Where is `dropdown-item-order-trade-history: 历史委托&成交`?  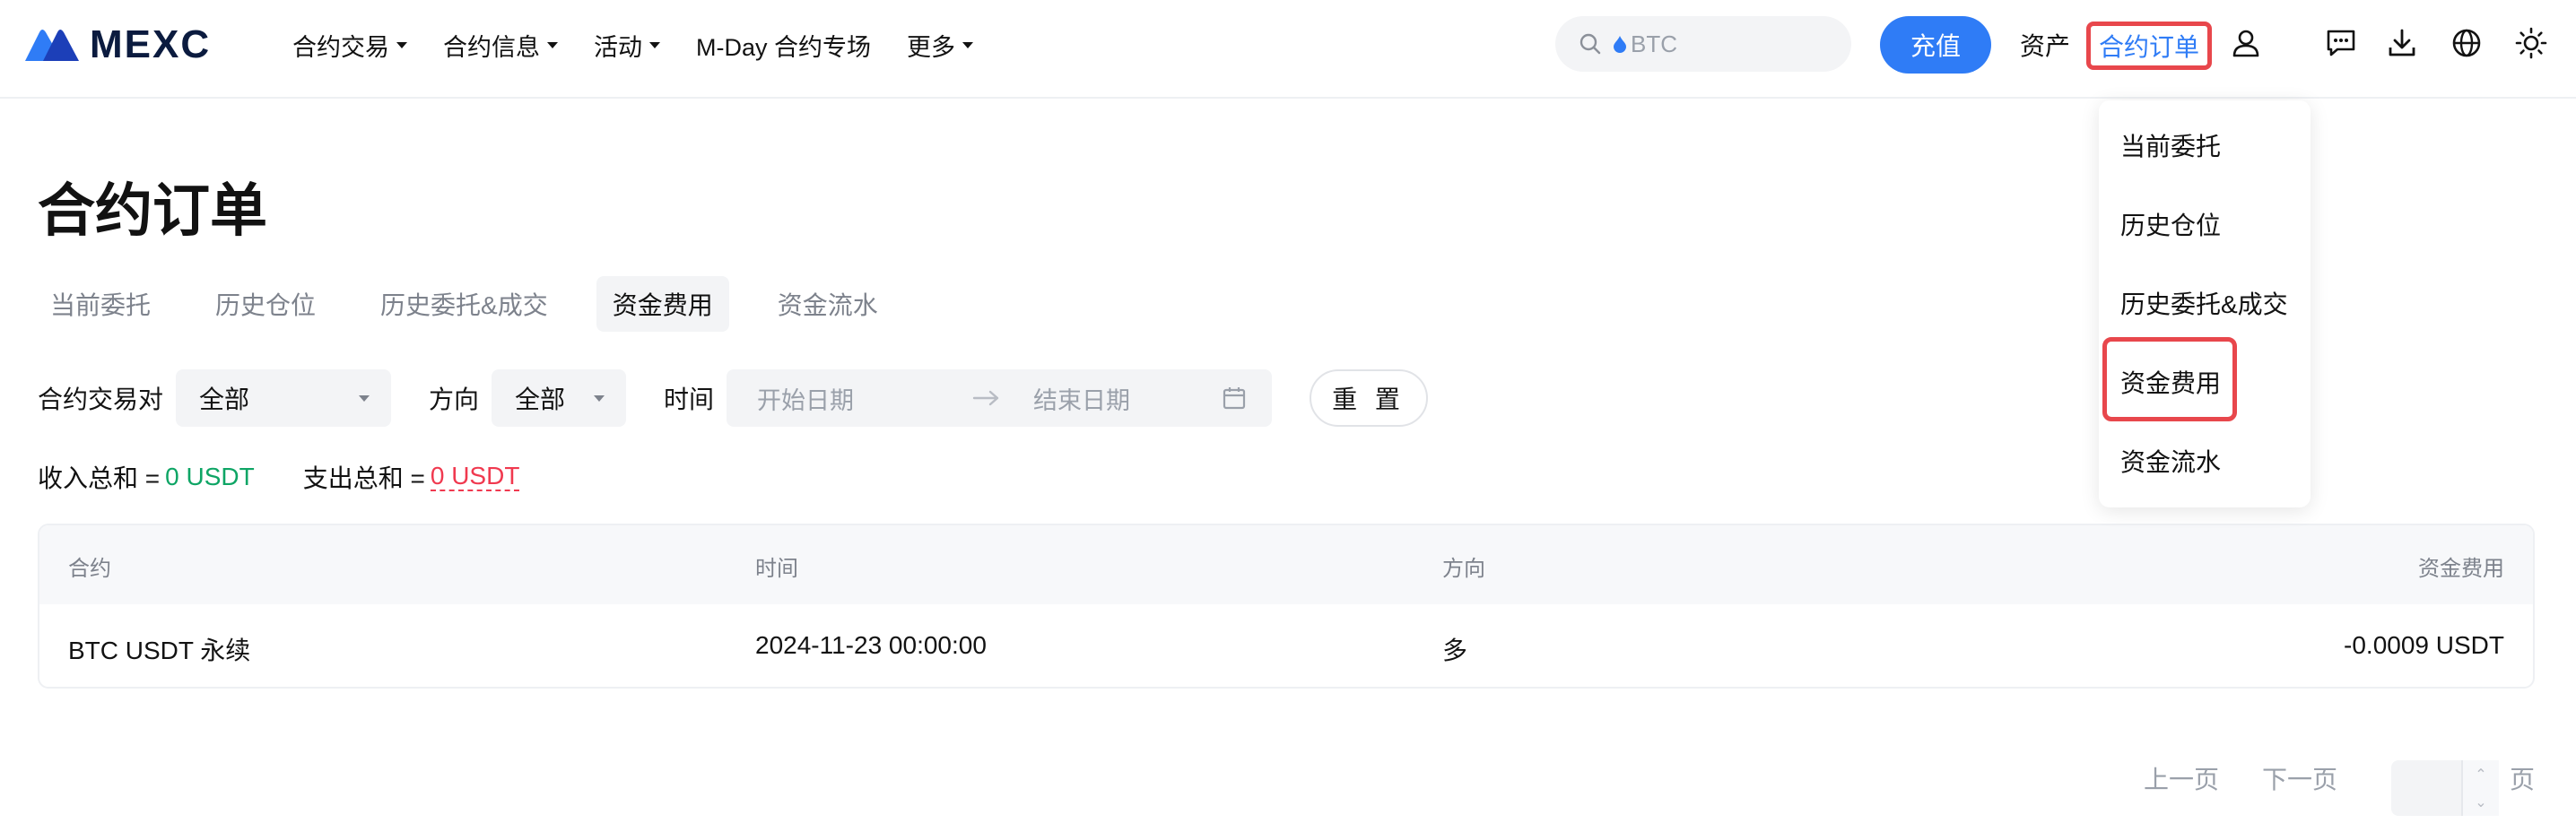 dropdown-item-order-trade-history: 历史委托&成交 is located at coordinates (2204, 303).